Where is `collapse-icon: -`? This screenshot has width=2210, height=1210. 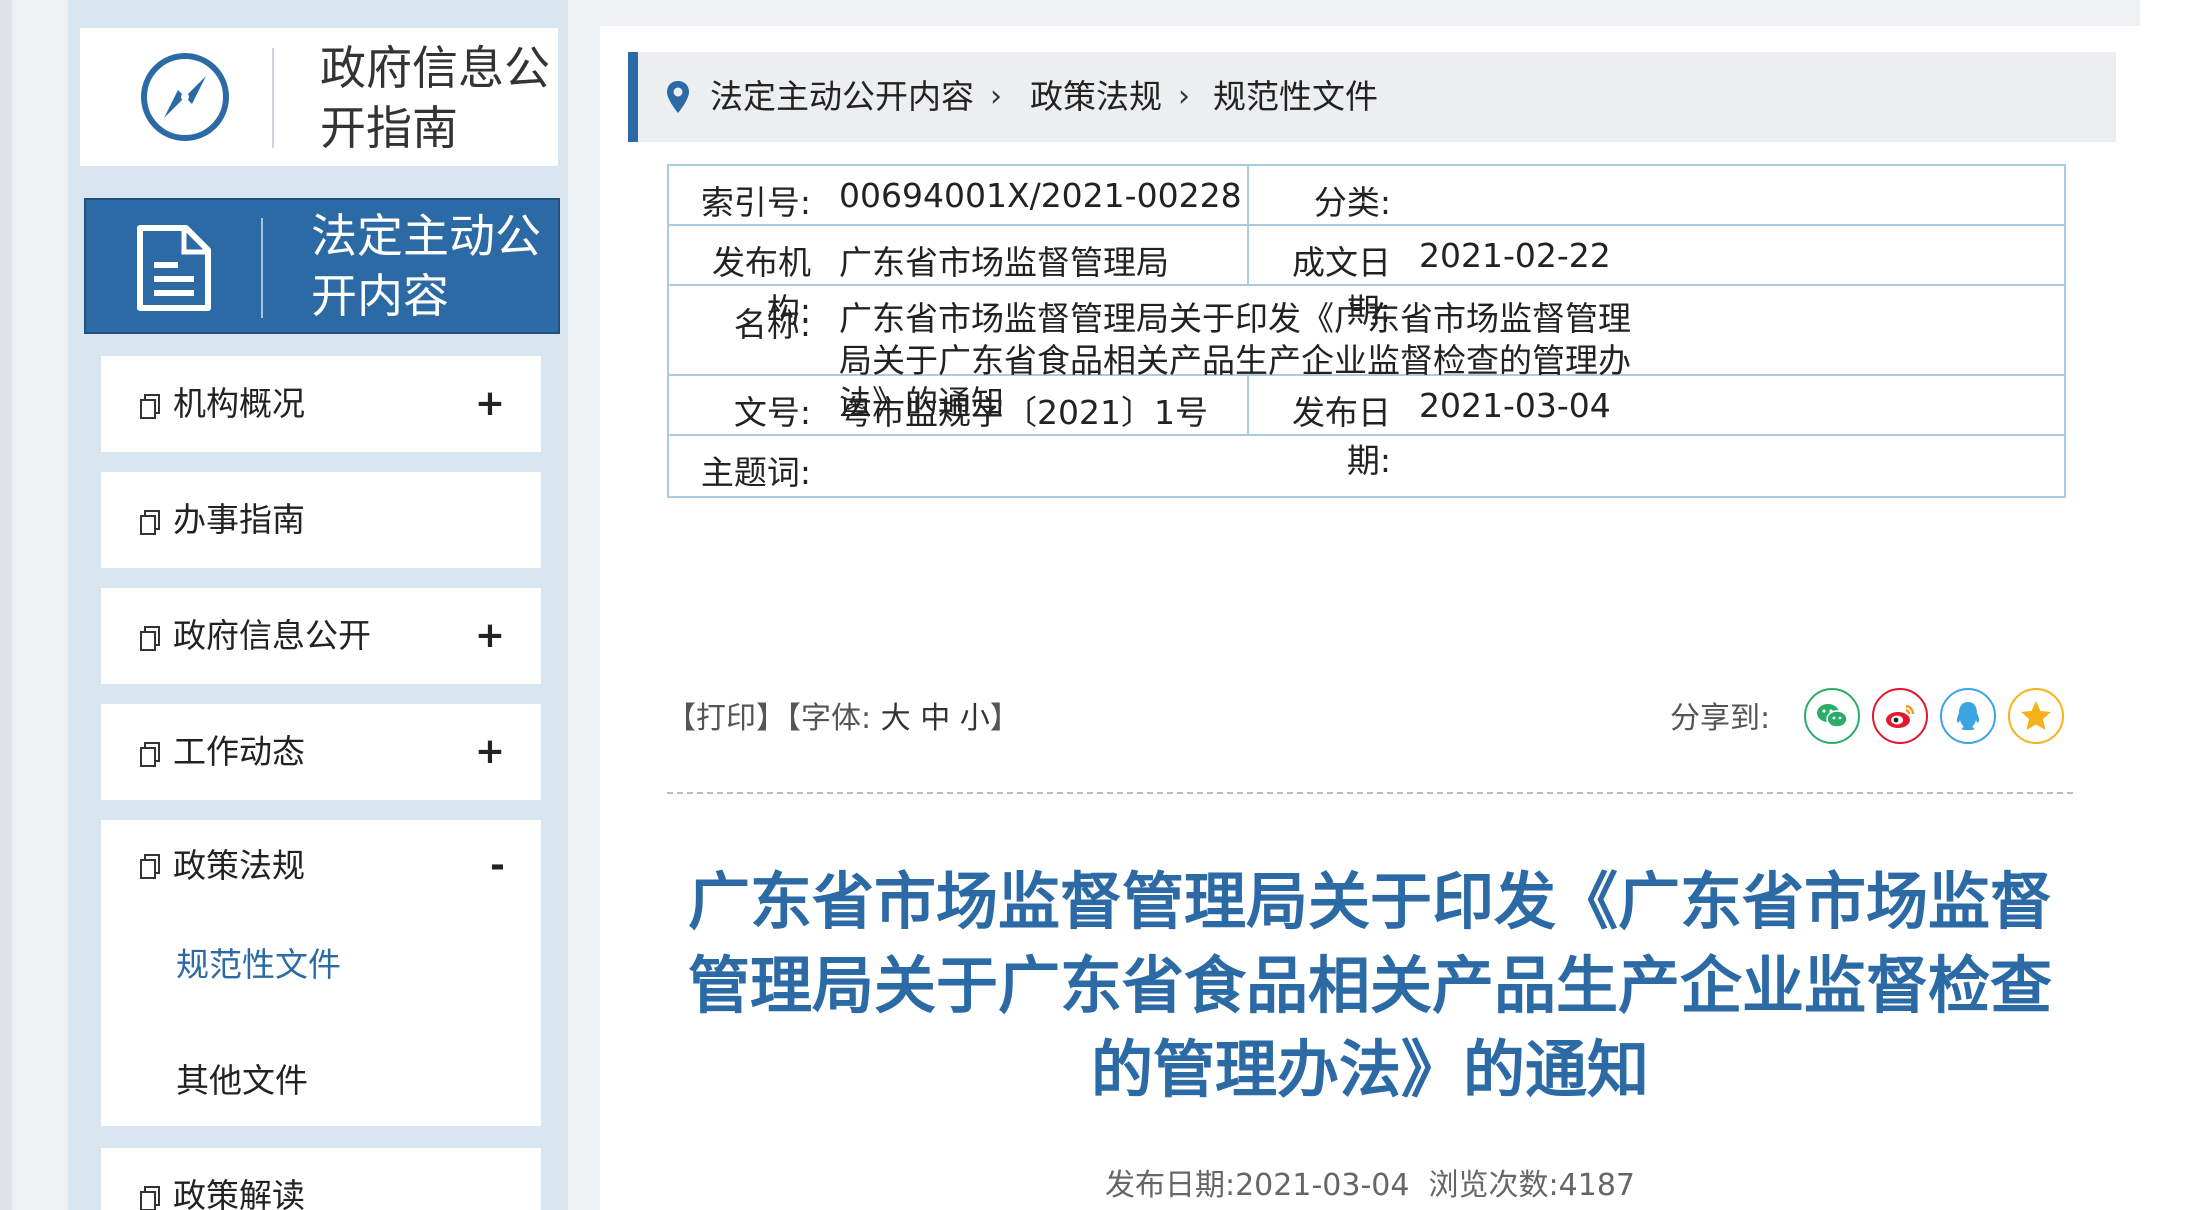 collapse-icon: - is located at coordinates (497, 866).